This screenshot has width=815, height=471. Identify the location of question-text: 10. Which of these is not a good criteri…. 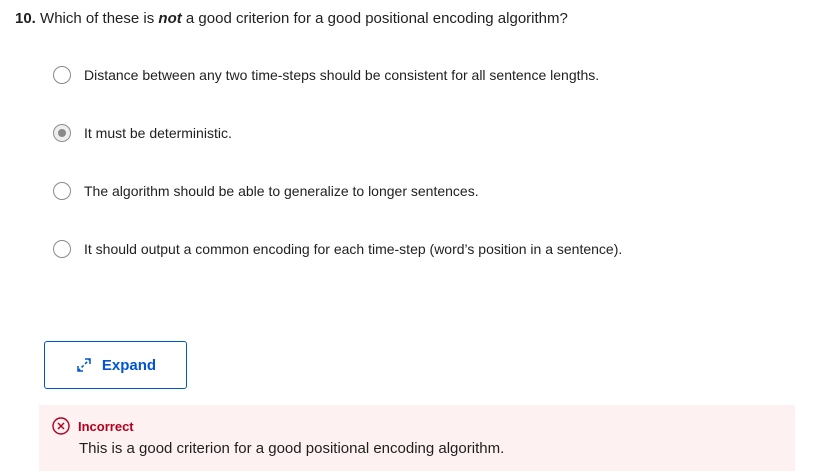
(291, 19).